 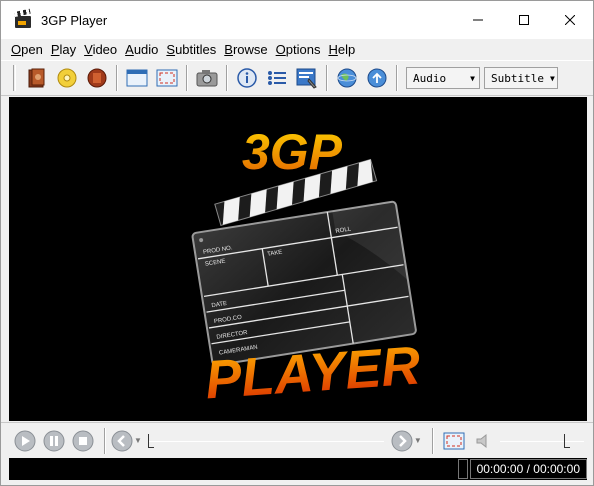 I want to click on subtitle-select-label: Subtitle, so click(x=517, y=78).